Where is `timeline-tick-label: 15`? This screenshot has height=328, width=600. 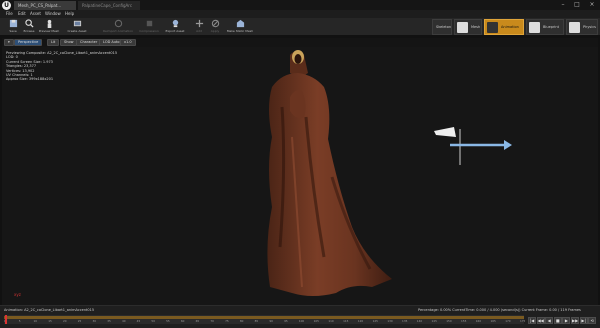
timeline-tick-label: 15 is located at coordinates (50, 321).